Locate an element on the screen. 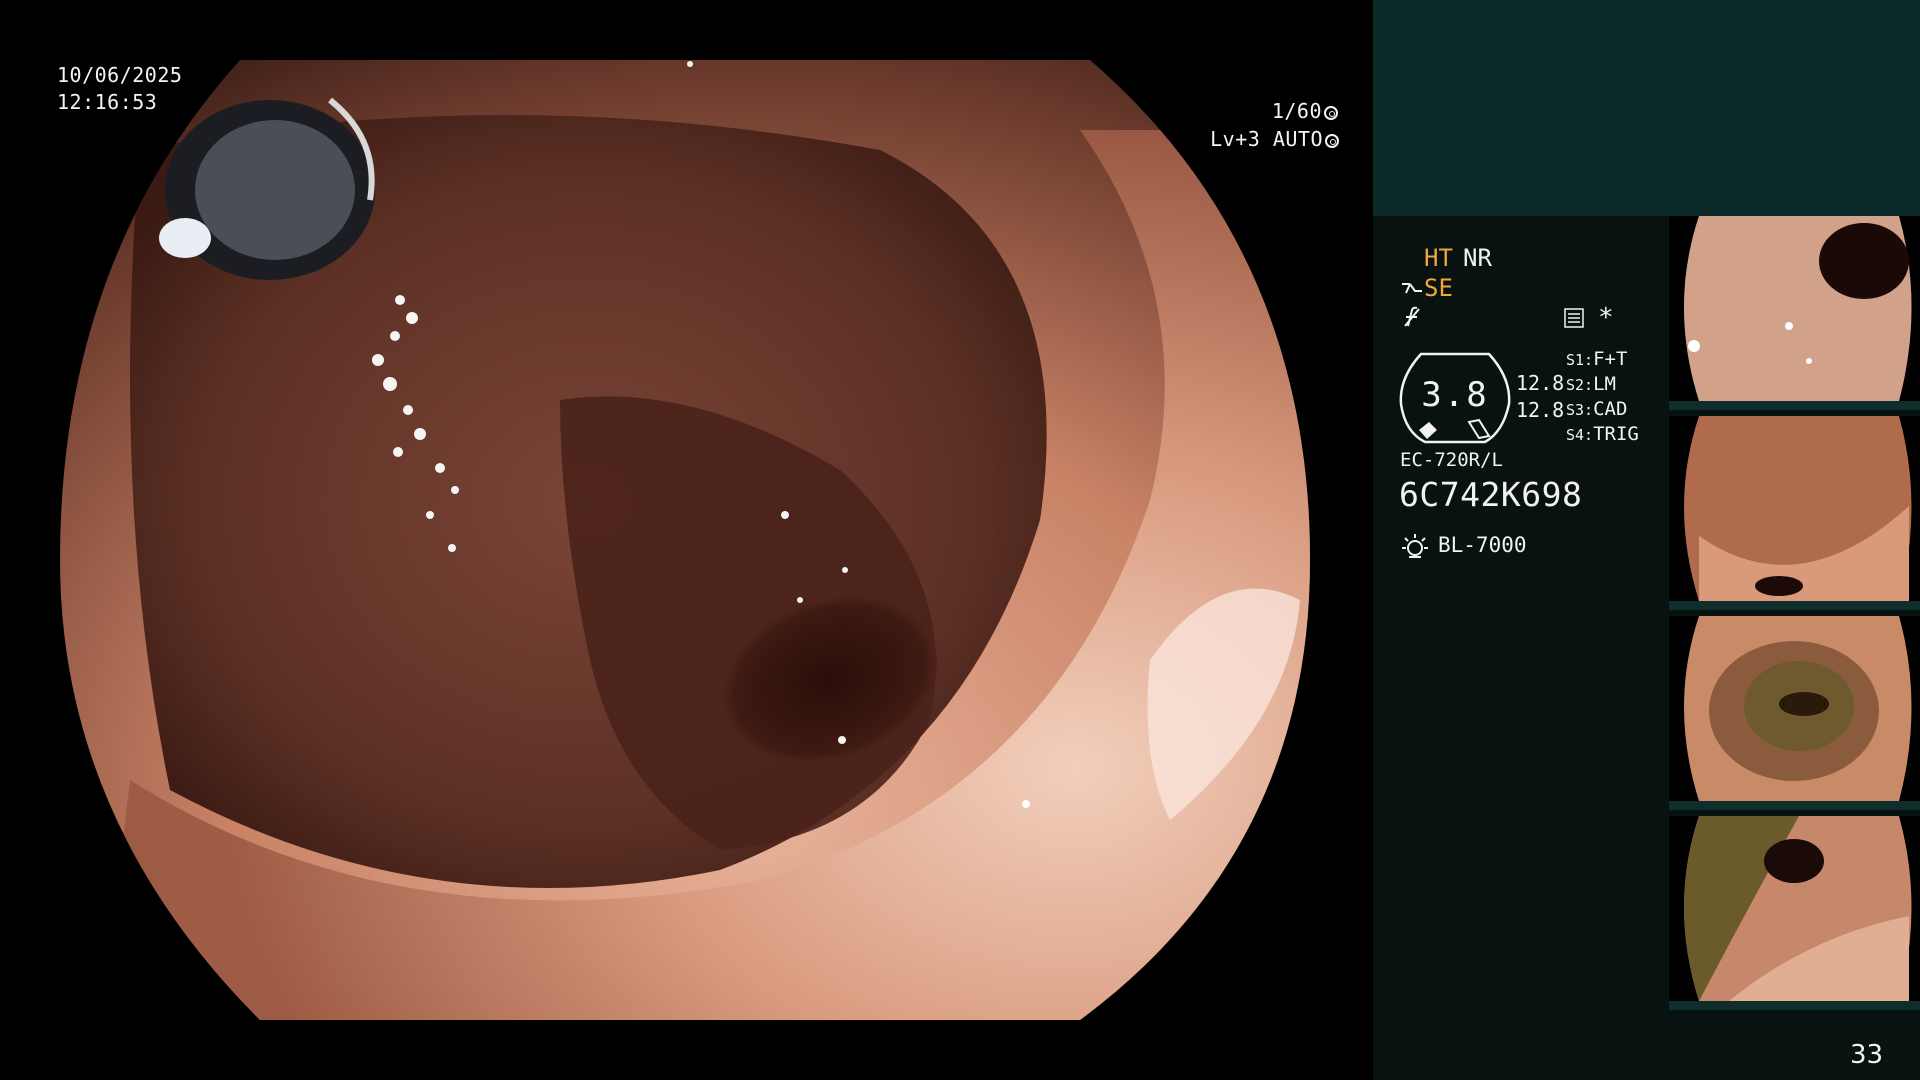 The image size is (1920, 1080). mode-nr-label: NR is located at coordinates (1477, 258).